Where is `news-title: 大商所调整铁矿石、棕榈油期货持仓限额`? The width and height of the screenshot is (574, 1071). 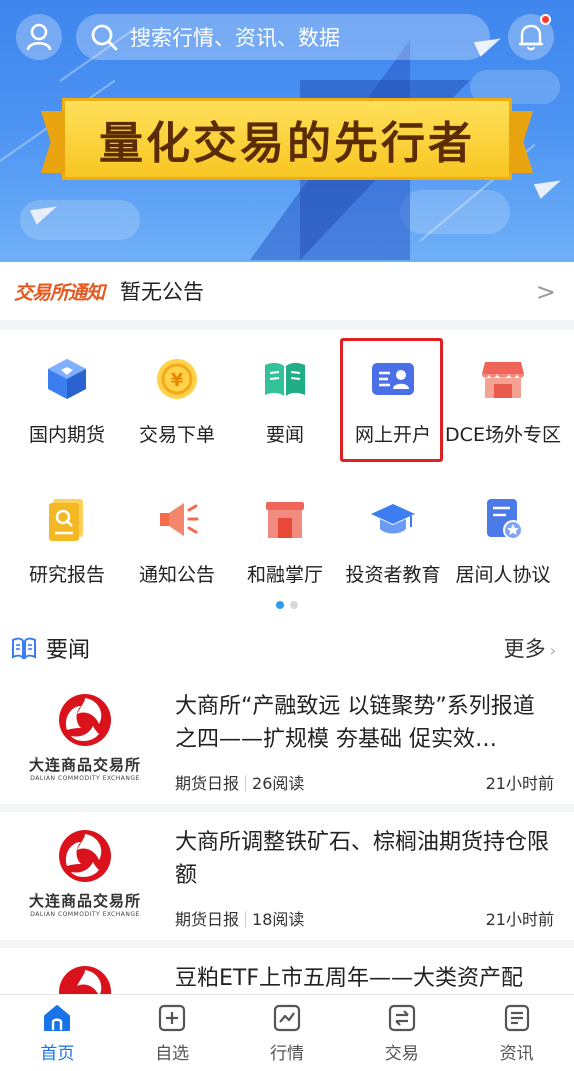 news-title: 大商所调整铁矿石、棕榈油期货持仓限额 is located at coordinates (362, 859).